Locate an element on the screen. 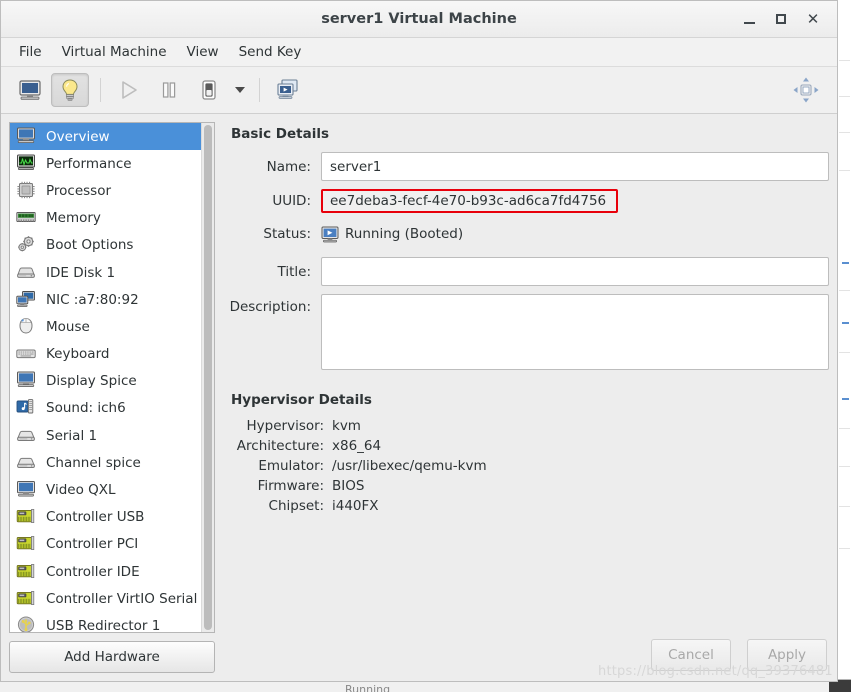 This screenshot has width=851, height=692. sidebar-item-overview: Overview is located at coordinates (105, 137).